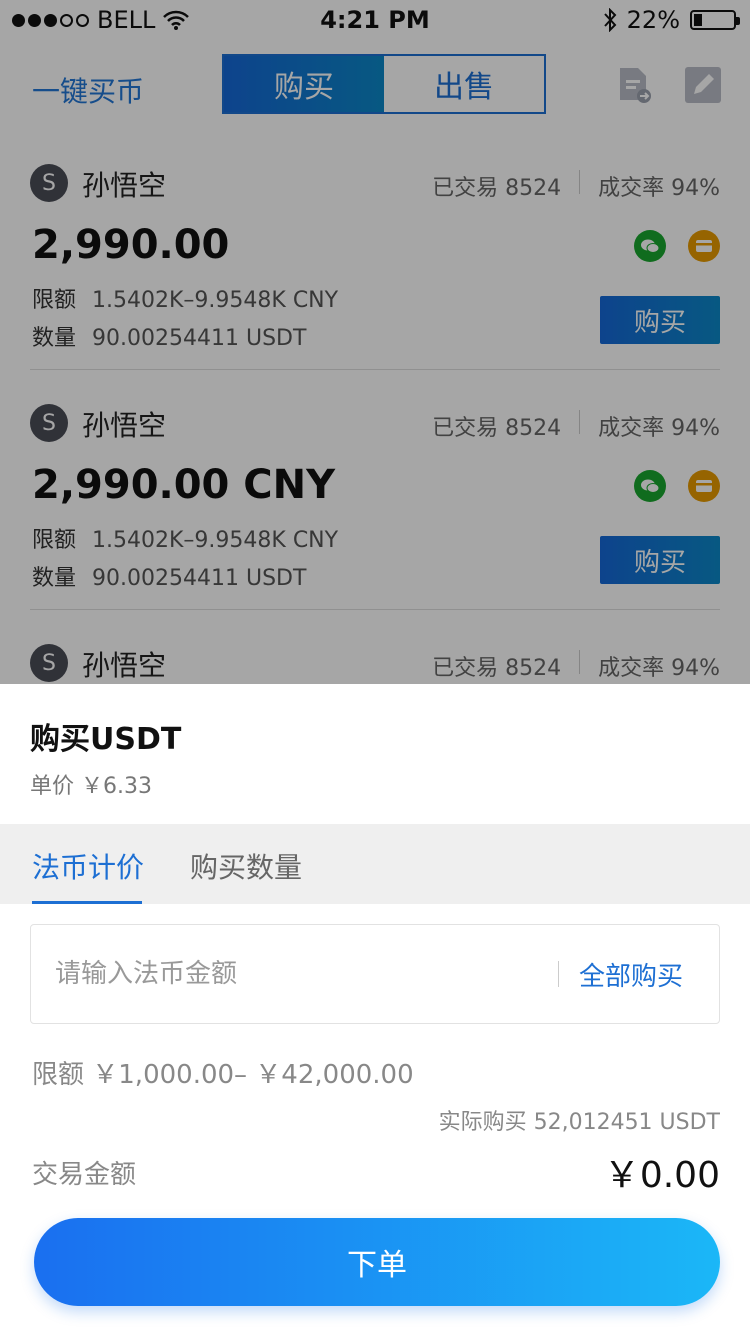  What do you see at coordinates (106, 739) in the screenshot?
I see `sheet-title: 购买USDT` at bounding box center [106, 739].